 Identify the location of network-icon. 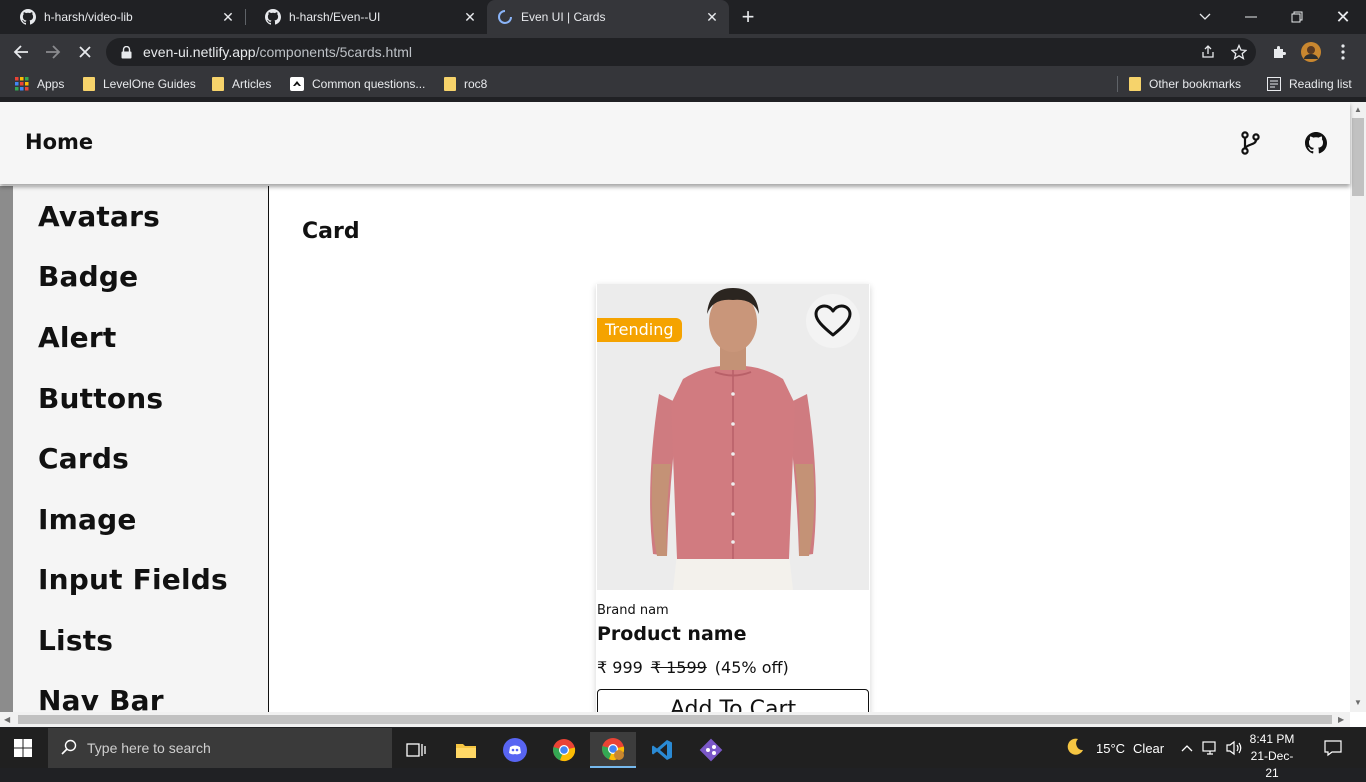
(1211, 748).